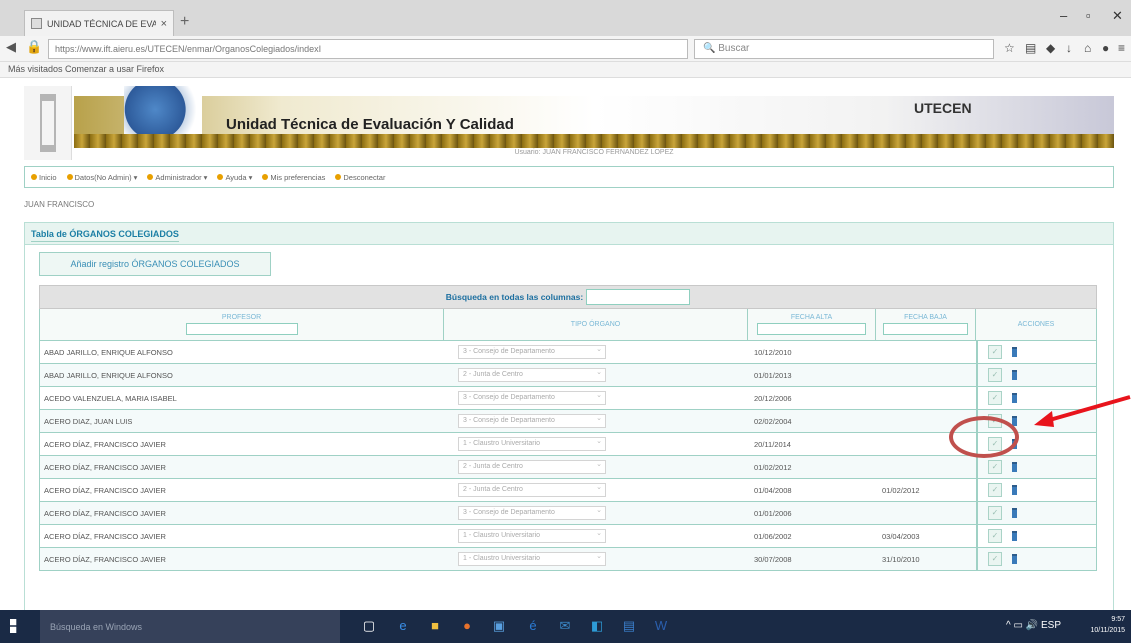 This screenshot has width=1131, height=643. I want to click on cell-profesor: ACEDO VALENZUELA, MARIA ISABEL, so click(110, 398).